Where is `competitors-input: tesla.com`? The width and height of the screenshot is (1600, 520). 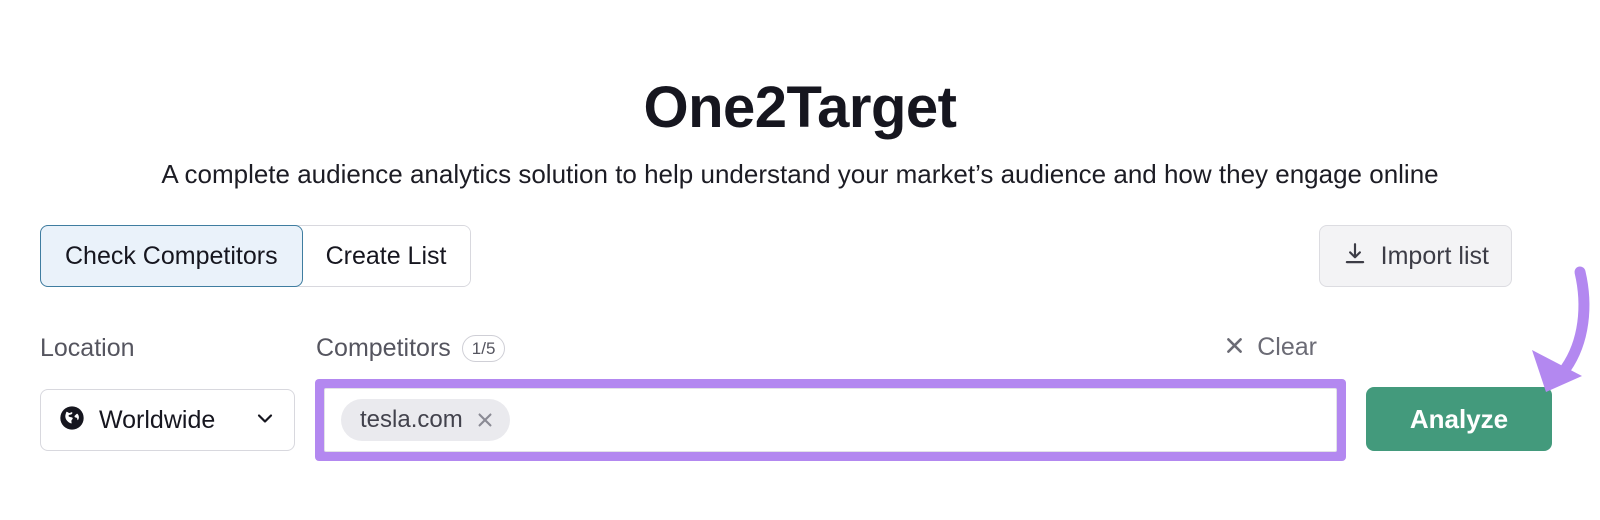
competitors-input: tesla.com is located at coordinates (830, 420).